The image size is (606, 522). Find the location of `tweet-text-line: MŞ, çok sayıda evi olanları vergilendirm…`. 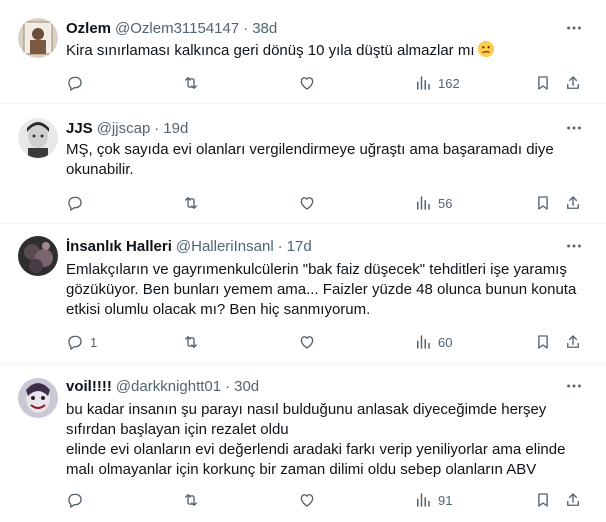

tweet-text-line: MŞ, çok sayıda evi olanları vergilendirm… is located at coordinates (310, 149).